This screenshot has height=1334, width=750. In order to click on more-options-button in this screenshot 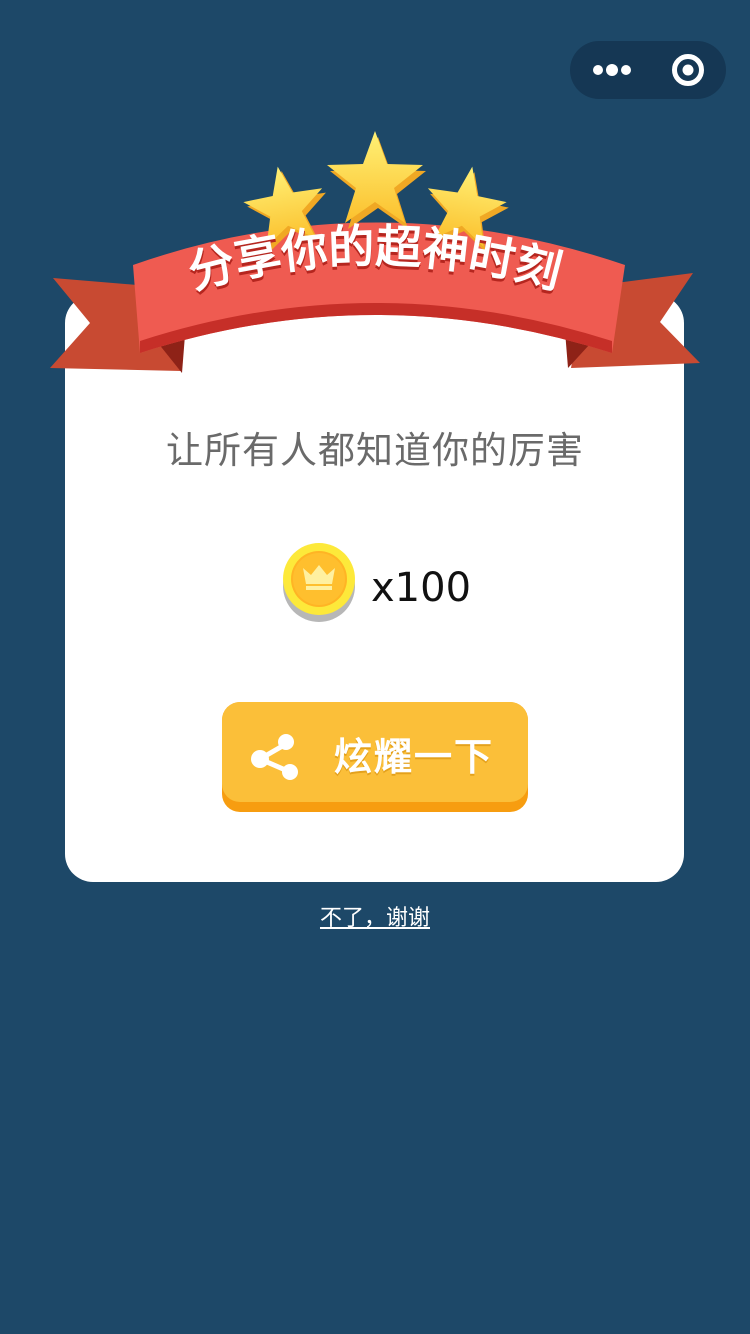, I will do `click(612, 70)`.